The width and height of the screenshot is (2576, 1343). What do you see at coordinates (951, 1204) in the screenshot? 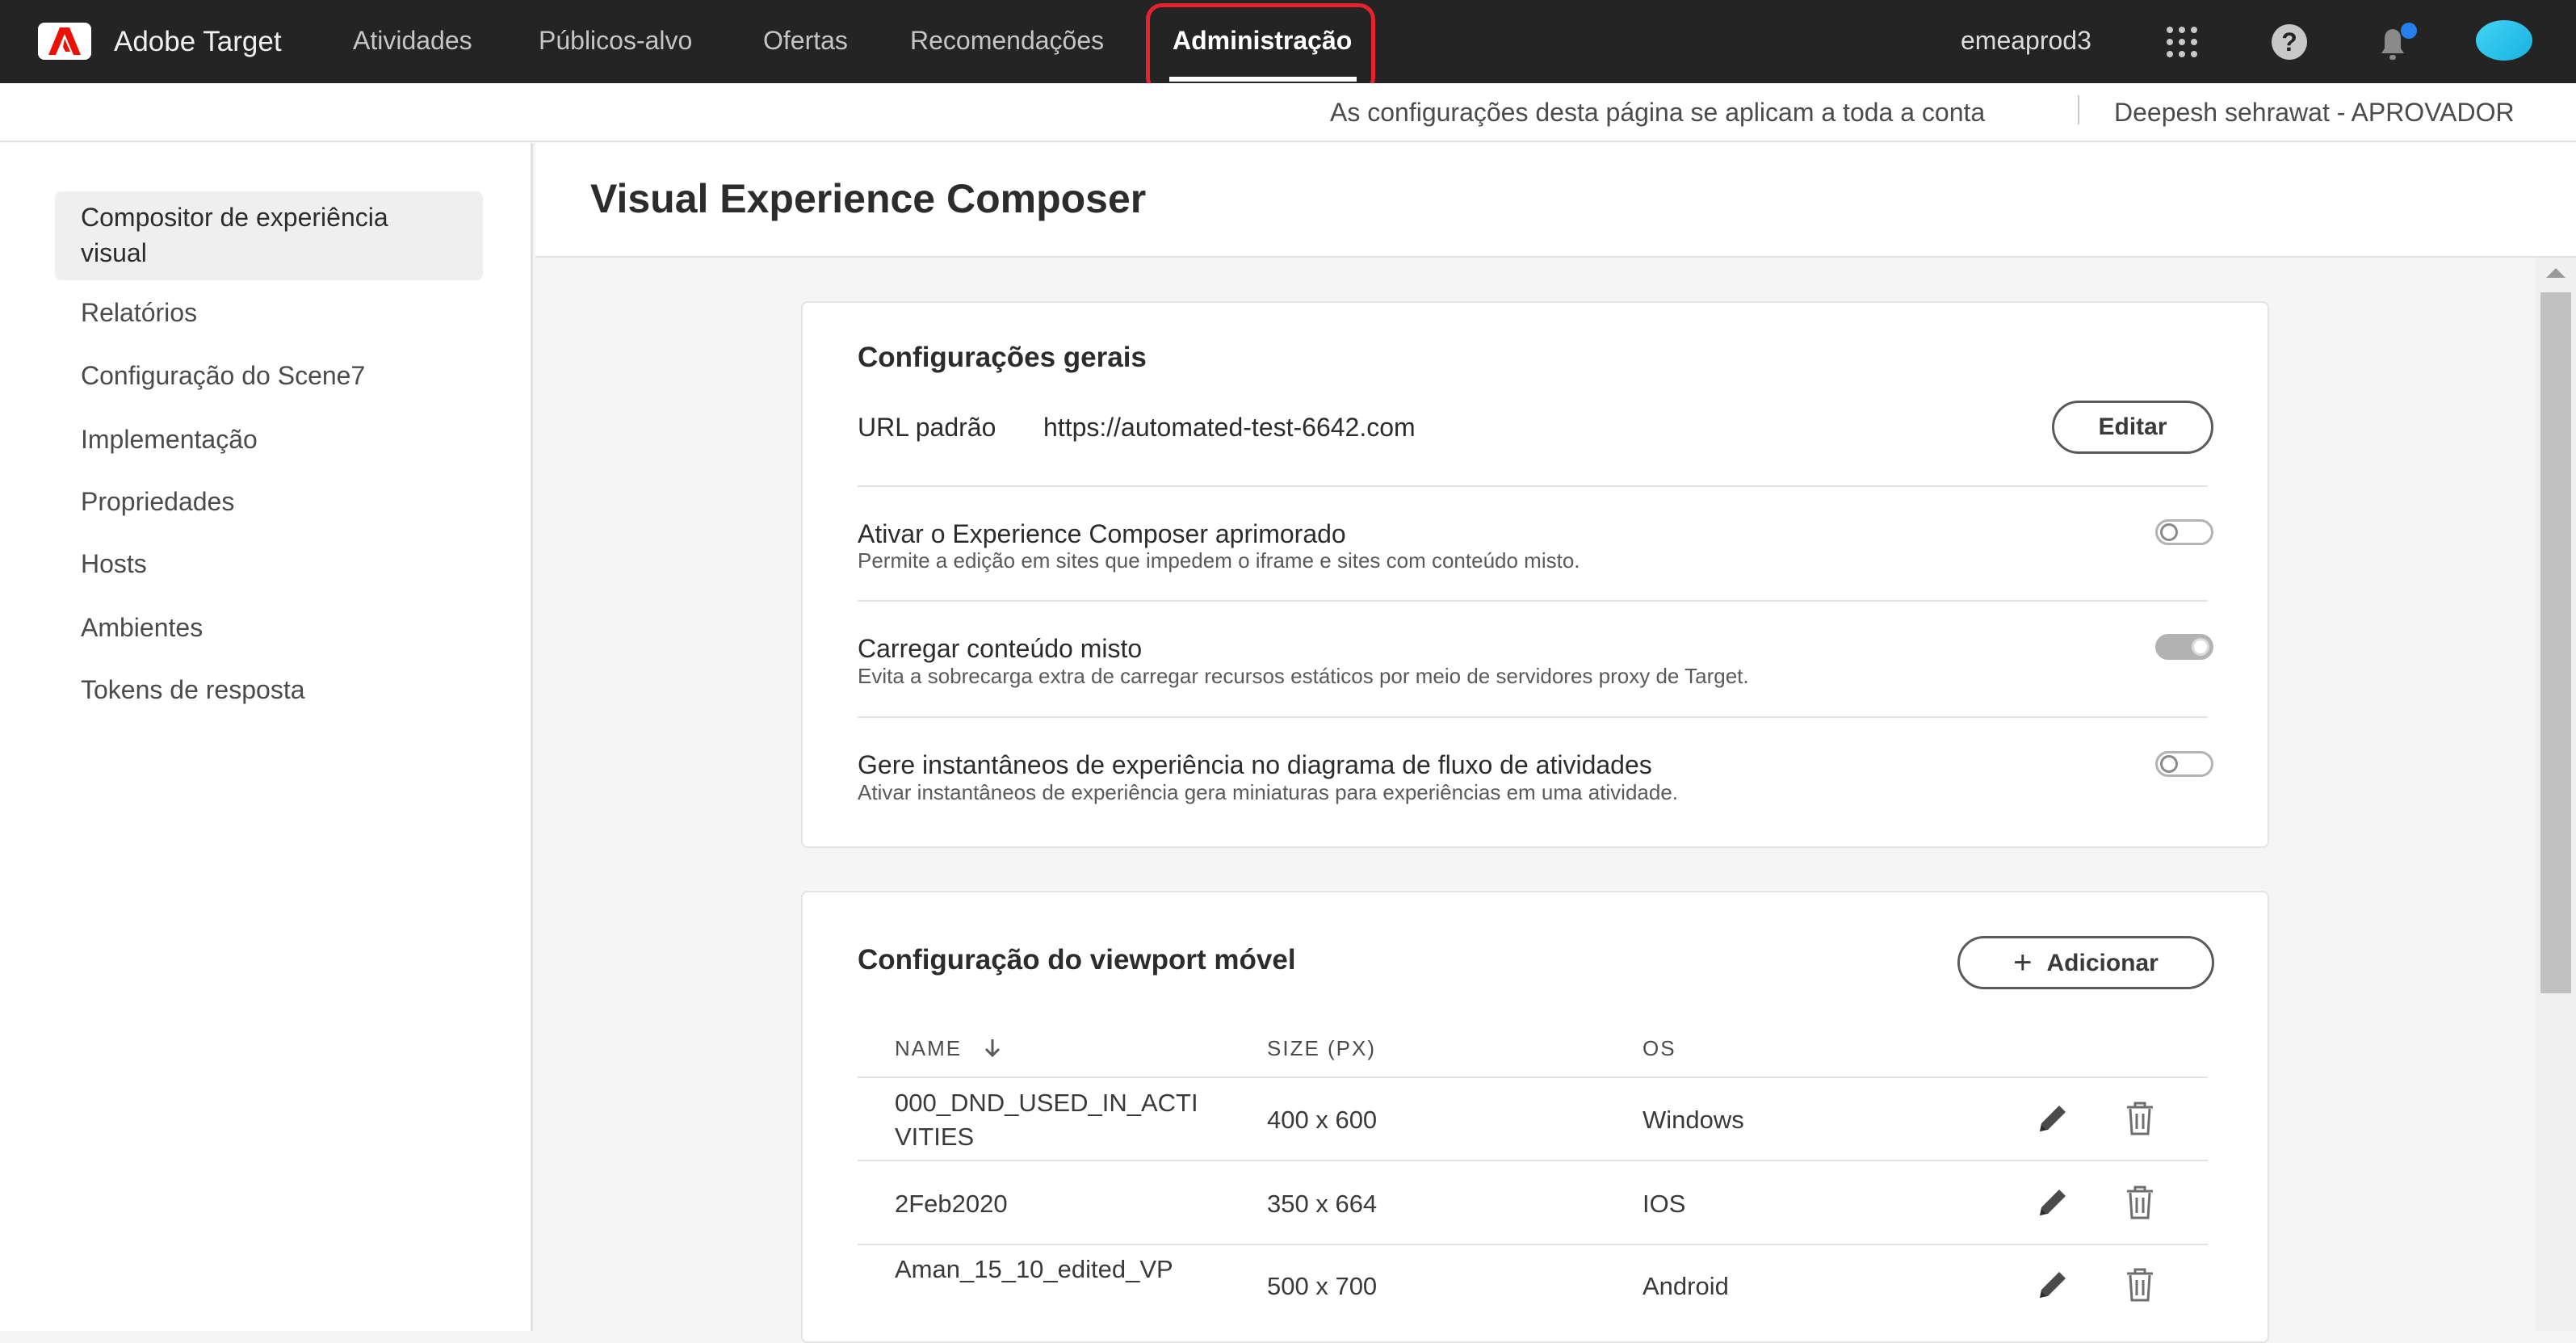
I see `row-name: 2Feb2020` at bounding box center [951, 1204].